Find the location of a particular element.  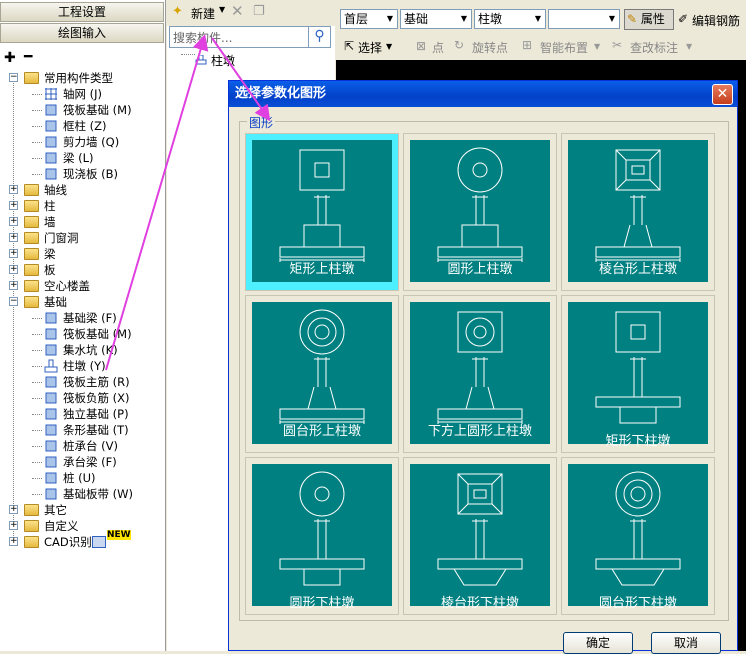

shape-option: 下方上圆形上柱墩 is located at coordinates (480, 374).